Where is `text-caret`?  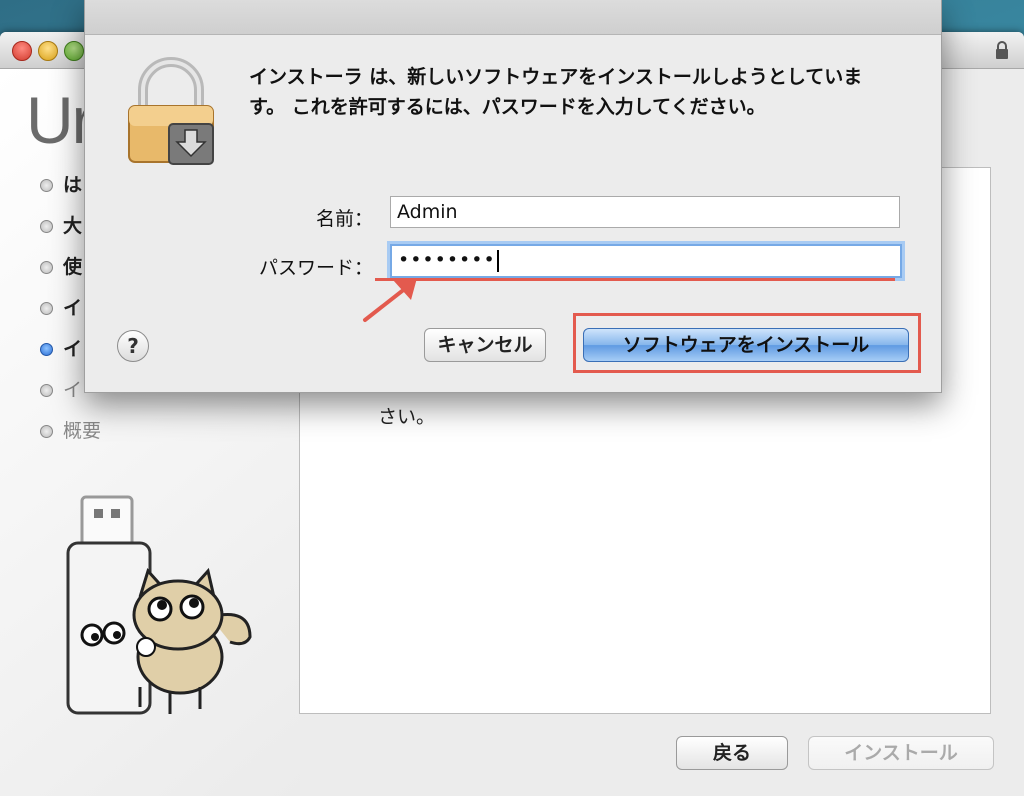
text-caret is located at coordinates (497, 260).